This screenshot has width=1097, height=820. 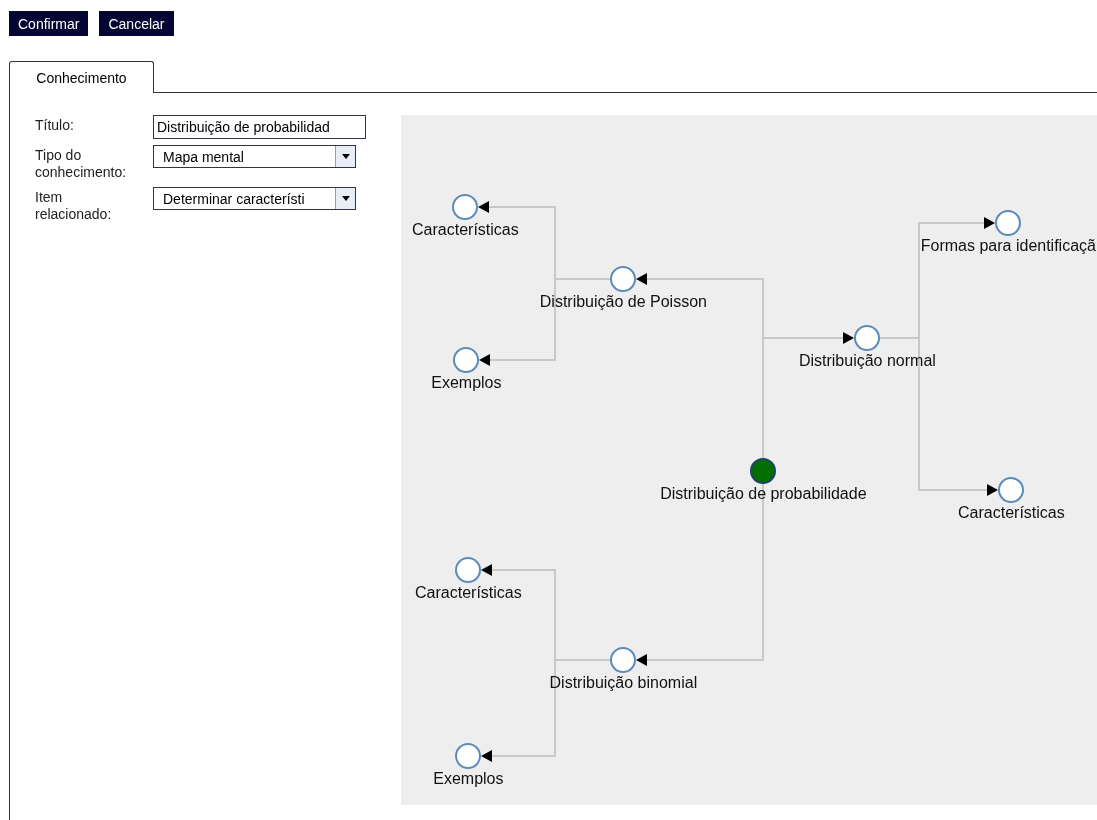 What do you see at coordinates (1008, 246) in the screenshot?
I see `node-label: Formas para identificaçã` at bounding box center [1008, 246].